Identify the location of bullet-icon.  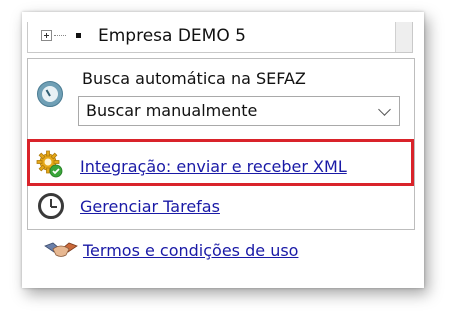
(78, 35).